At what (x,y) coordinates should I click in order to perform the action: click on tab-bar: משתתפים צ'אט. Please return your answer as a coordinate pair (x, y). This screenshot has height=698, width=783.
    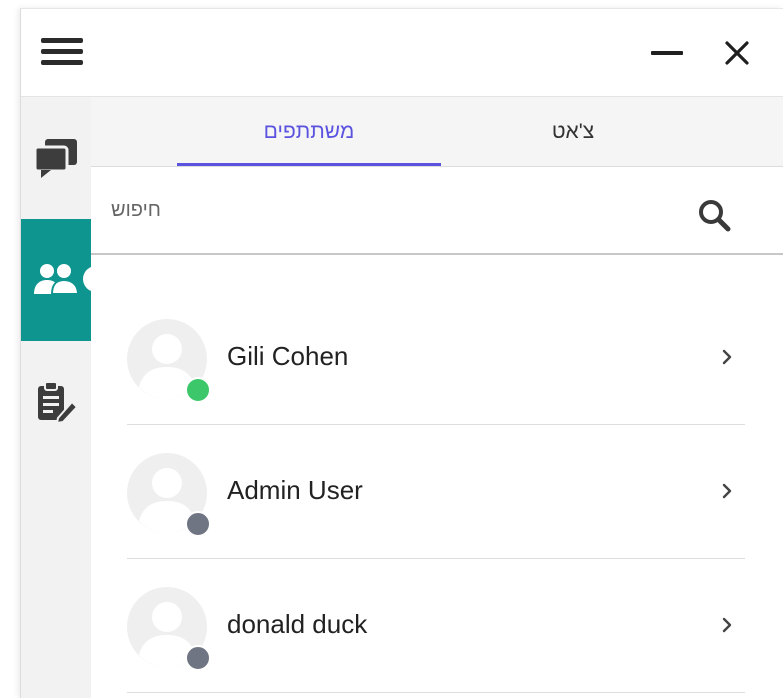
    Looking at the image, I should click on (437, 132).